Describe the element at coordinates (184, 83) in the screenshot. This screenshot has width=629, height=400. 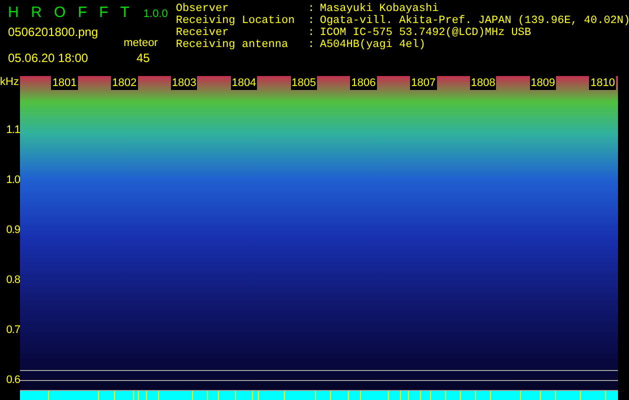
I see `time-label: 1803` at that location.